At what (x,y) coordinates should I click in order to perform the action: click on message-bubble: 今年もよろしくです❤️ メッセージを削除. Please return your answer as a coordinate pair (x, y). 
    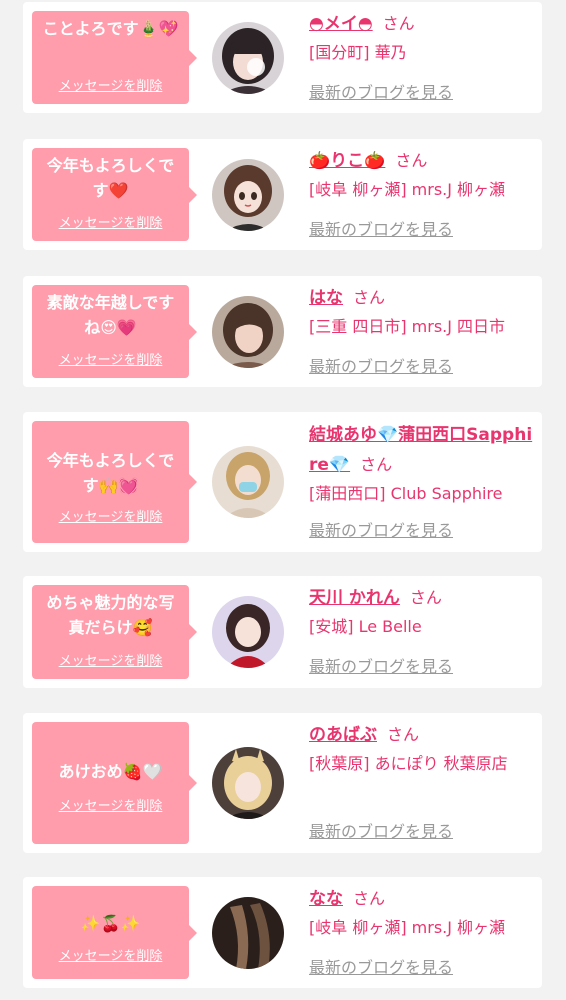
    Looking at the image, I should click on (114, 194).